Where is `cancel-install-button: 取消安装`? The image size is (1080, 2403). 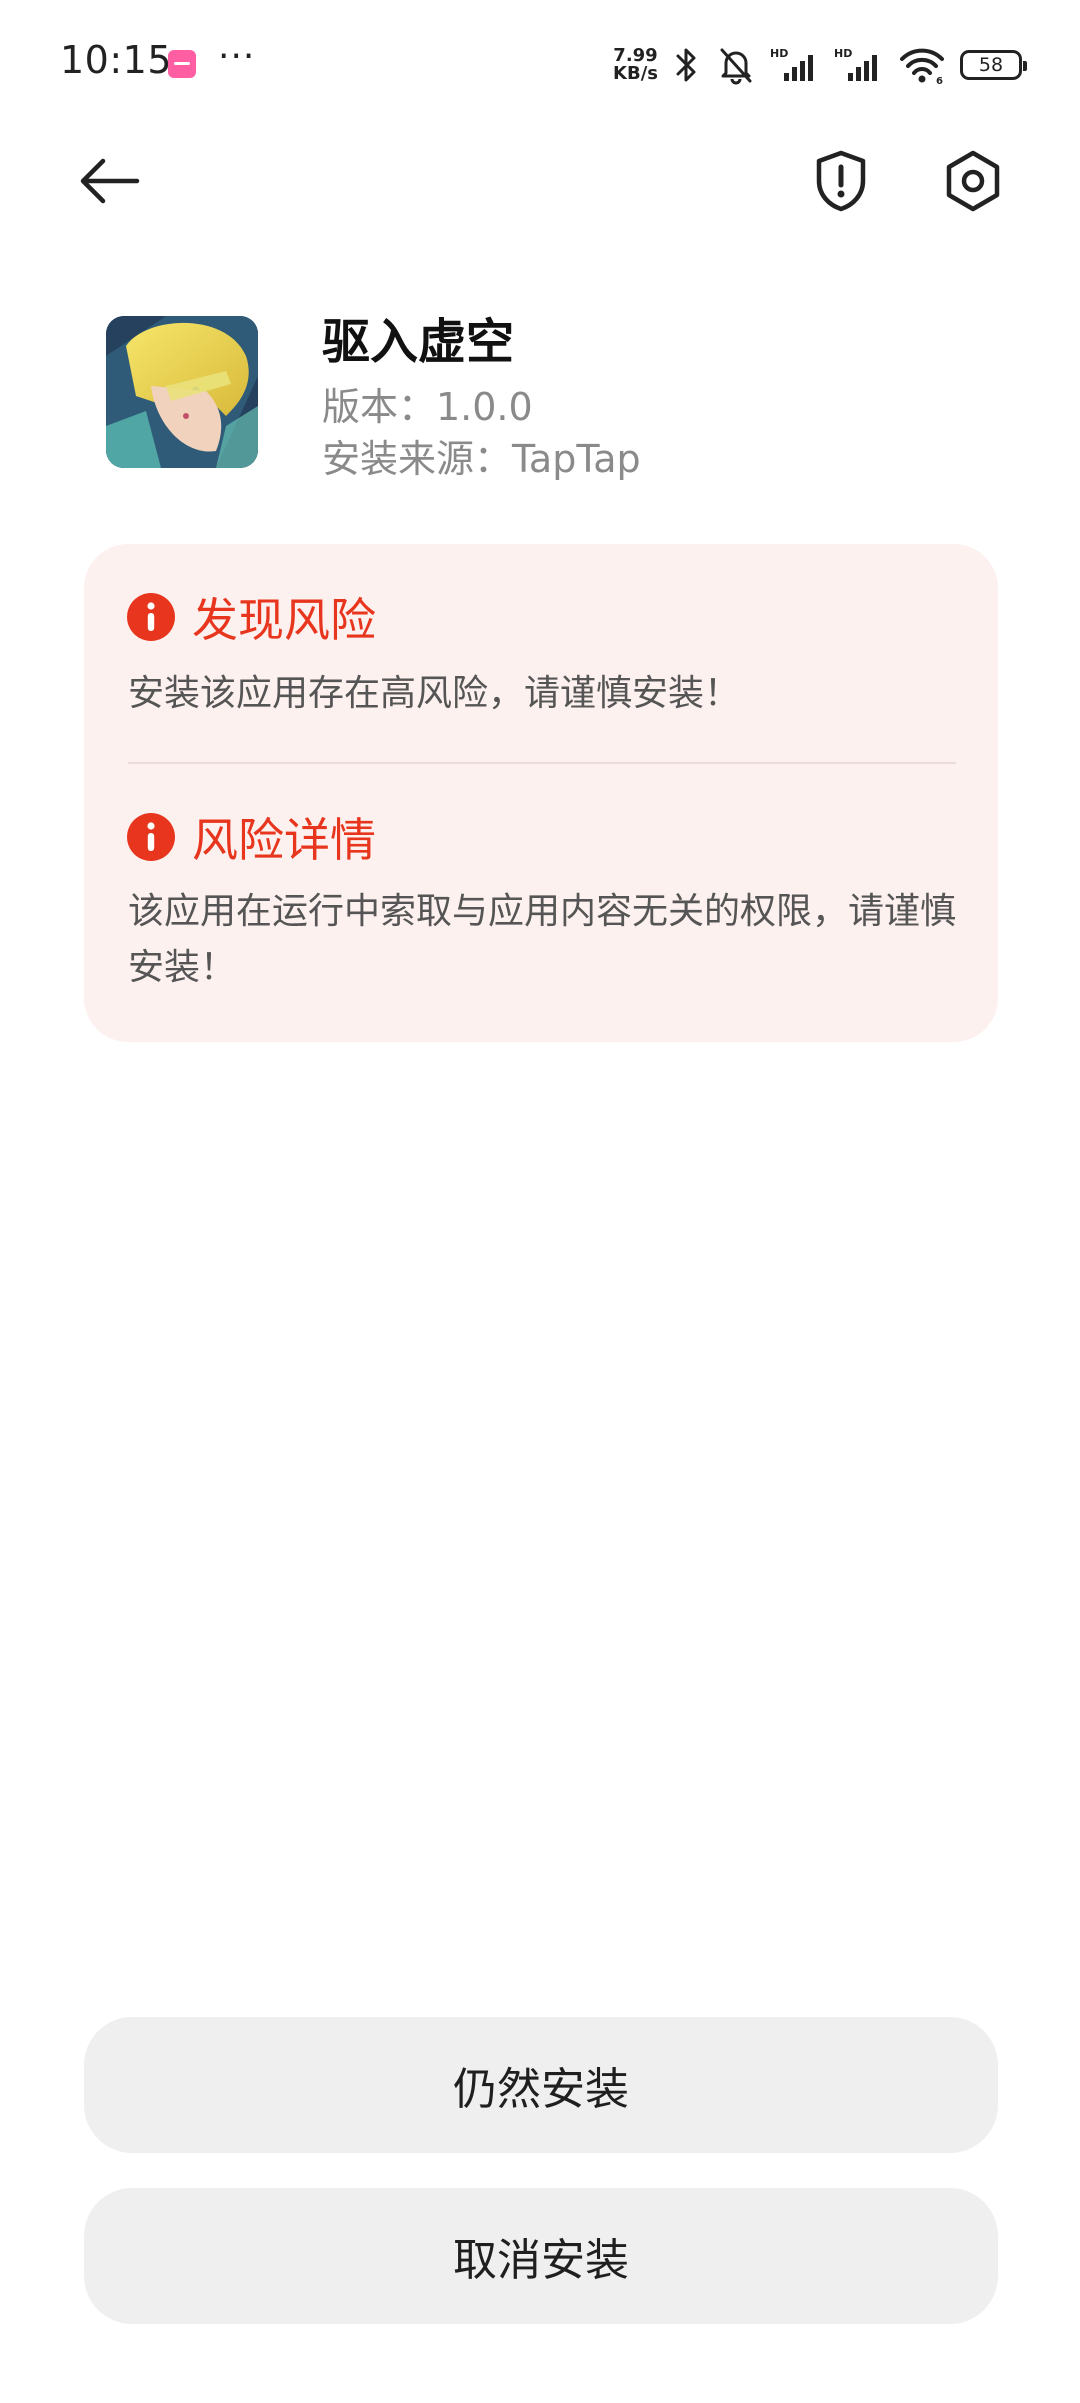
cancel-install-button: 取消安装 is located at coordinates (541, 2256).